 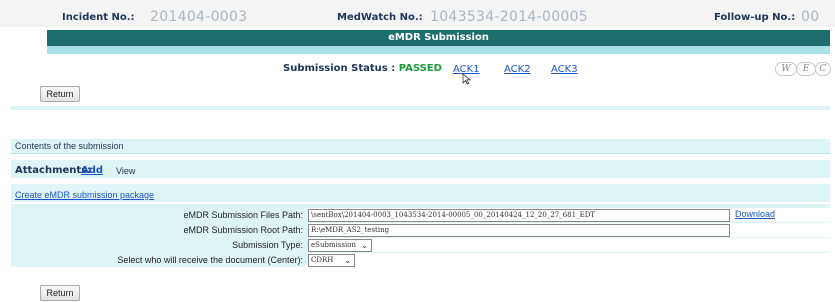 What do you see at coordinates (60, 94) in the screenshot?
I see `return-button-top: Return` at bounding box center [60, 94].